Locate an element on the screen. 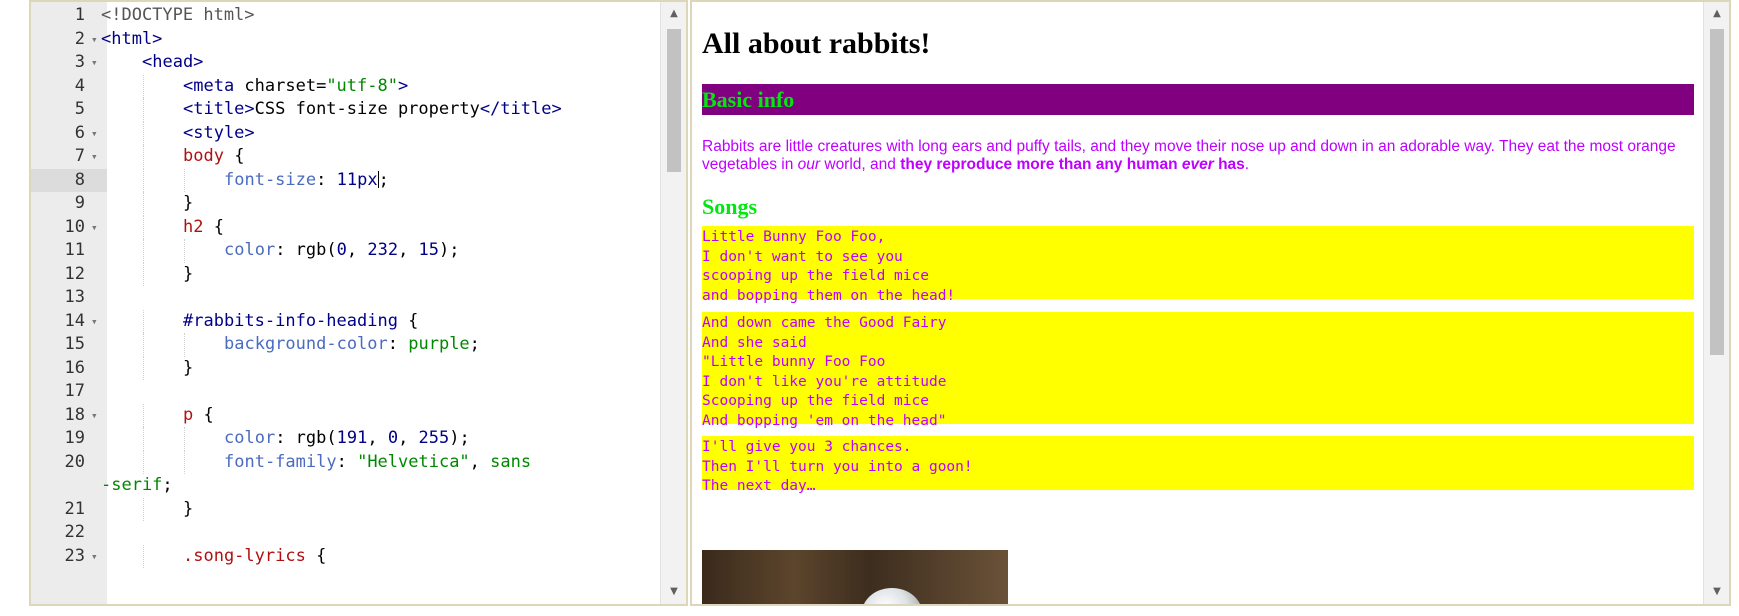 The width and height of the screenshot is (1739, 616). line-number: 17 is located at coordinates (74, 391).